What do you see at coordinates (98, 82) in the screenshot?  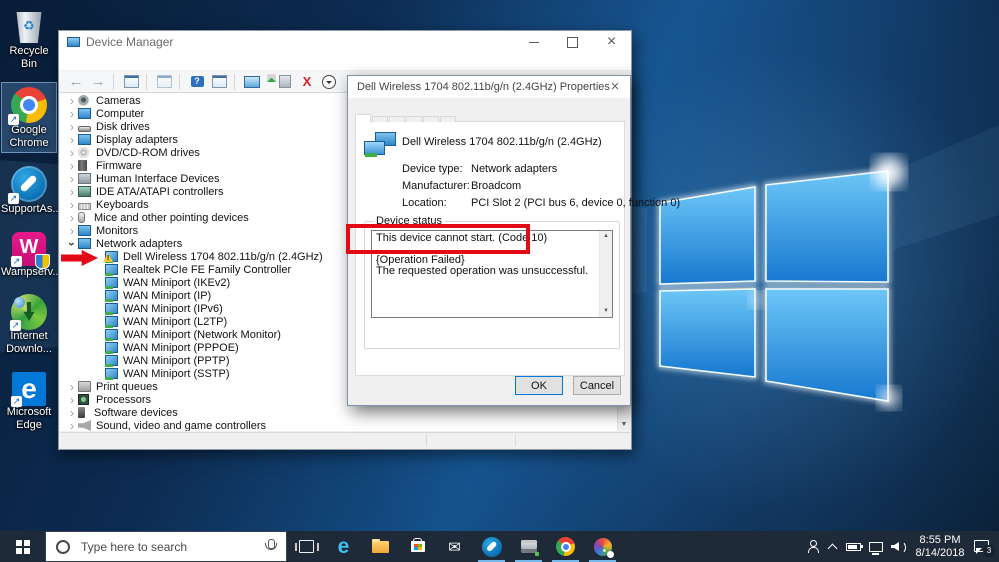 I see `forward-toolbar-icon` at bounding box center [98, 82].